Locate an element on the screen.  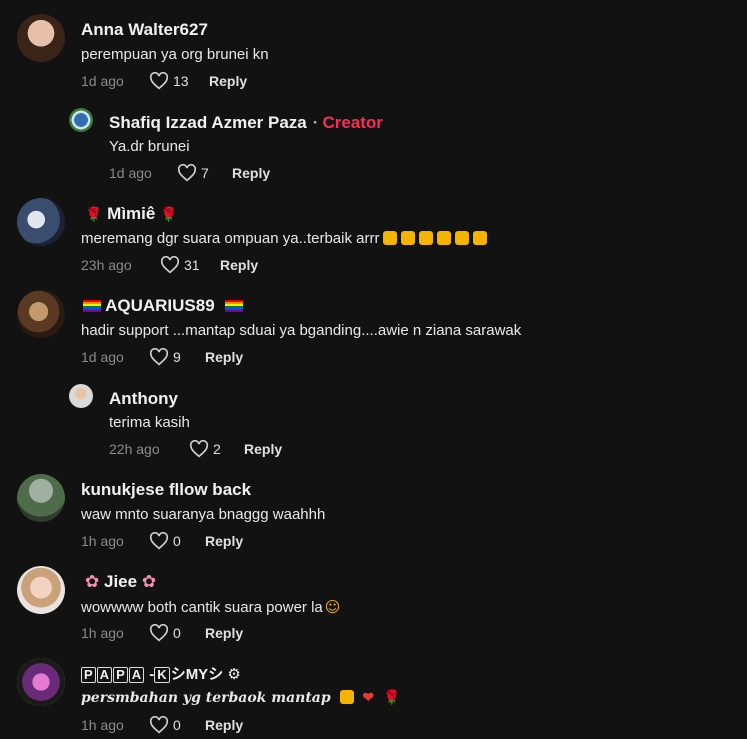
comment-text: terima kasih is located at coordinates (149, 422).